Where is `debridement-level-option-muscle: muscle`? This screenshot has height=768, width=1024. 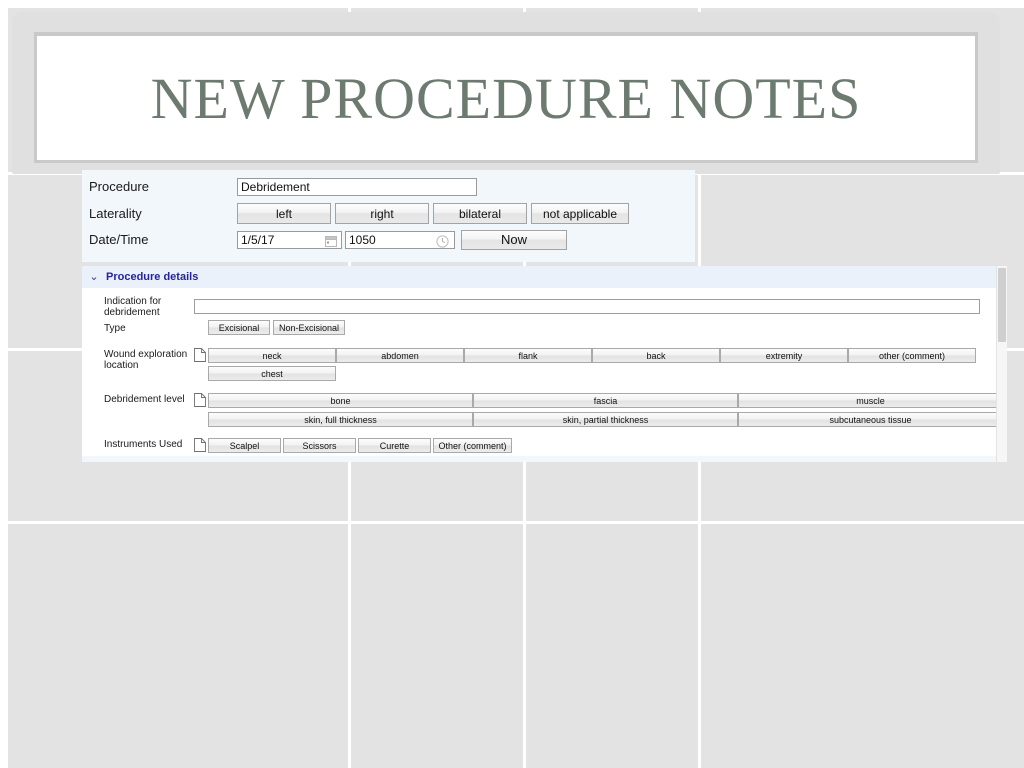 debridement-level-option-muscle: muscle is located at coordinates (870, 400).